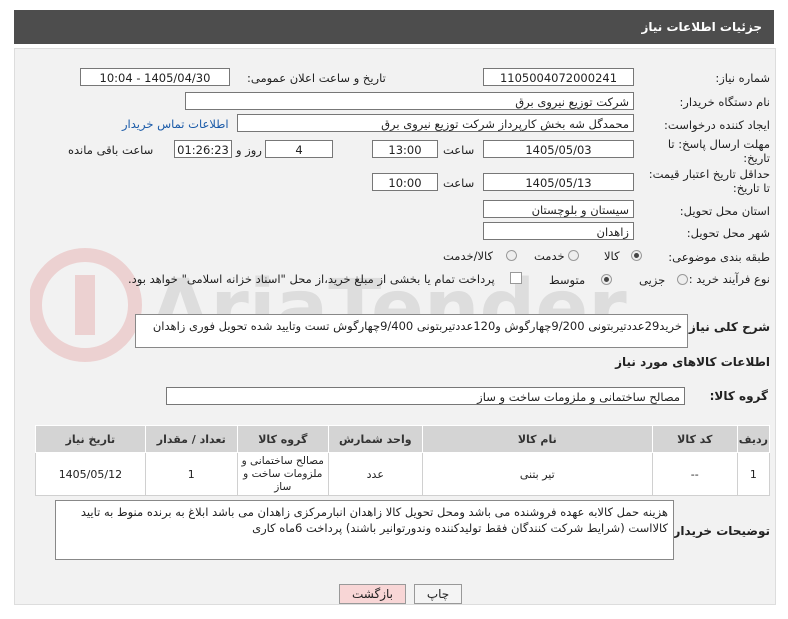  I want to click on print-button: چاپ, so click(438, 594).